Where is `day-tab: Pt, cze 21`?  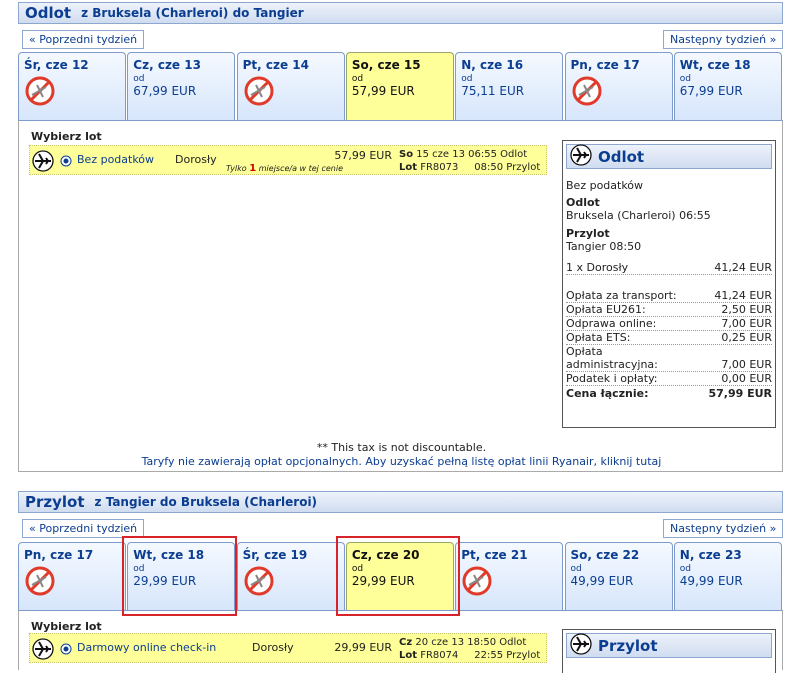 day-tab: Pt, cze 21 is located at coordinates (509, 576).